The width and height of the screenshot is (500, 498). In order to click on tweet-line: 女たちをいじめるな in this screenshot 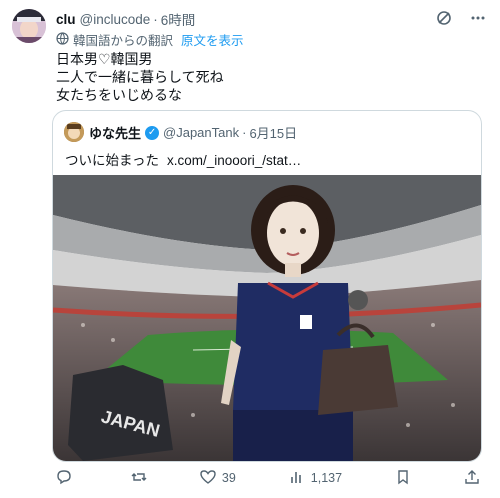, I will do `click(119, 95)`.